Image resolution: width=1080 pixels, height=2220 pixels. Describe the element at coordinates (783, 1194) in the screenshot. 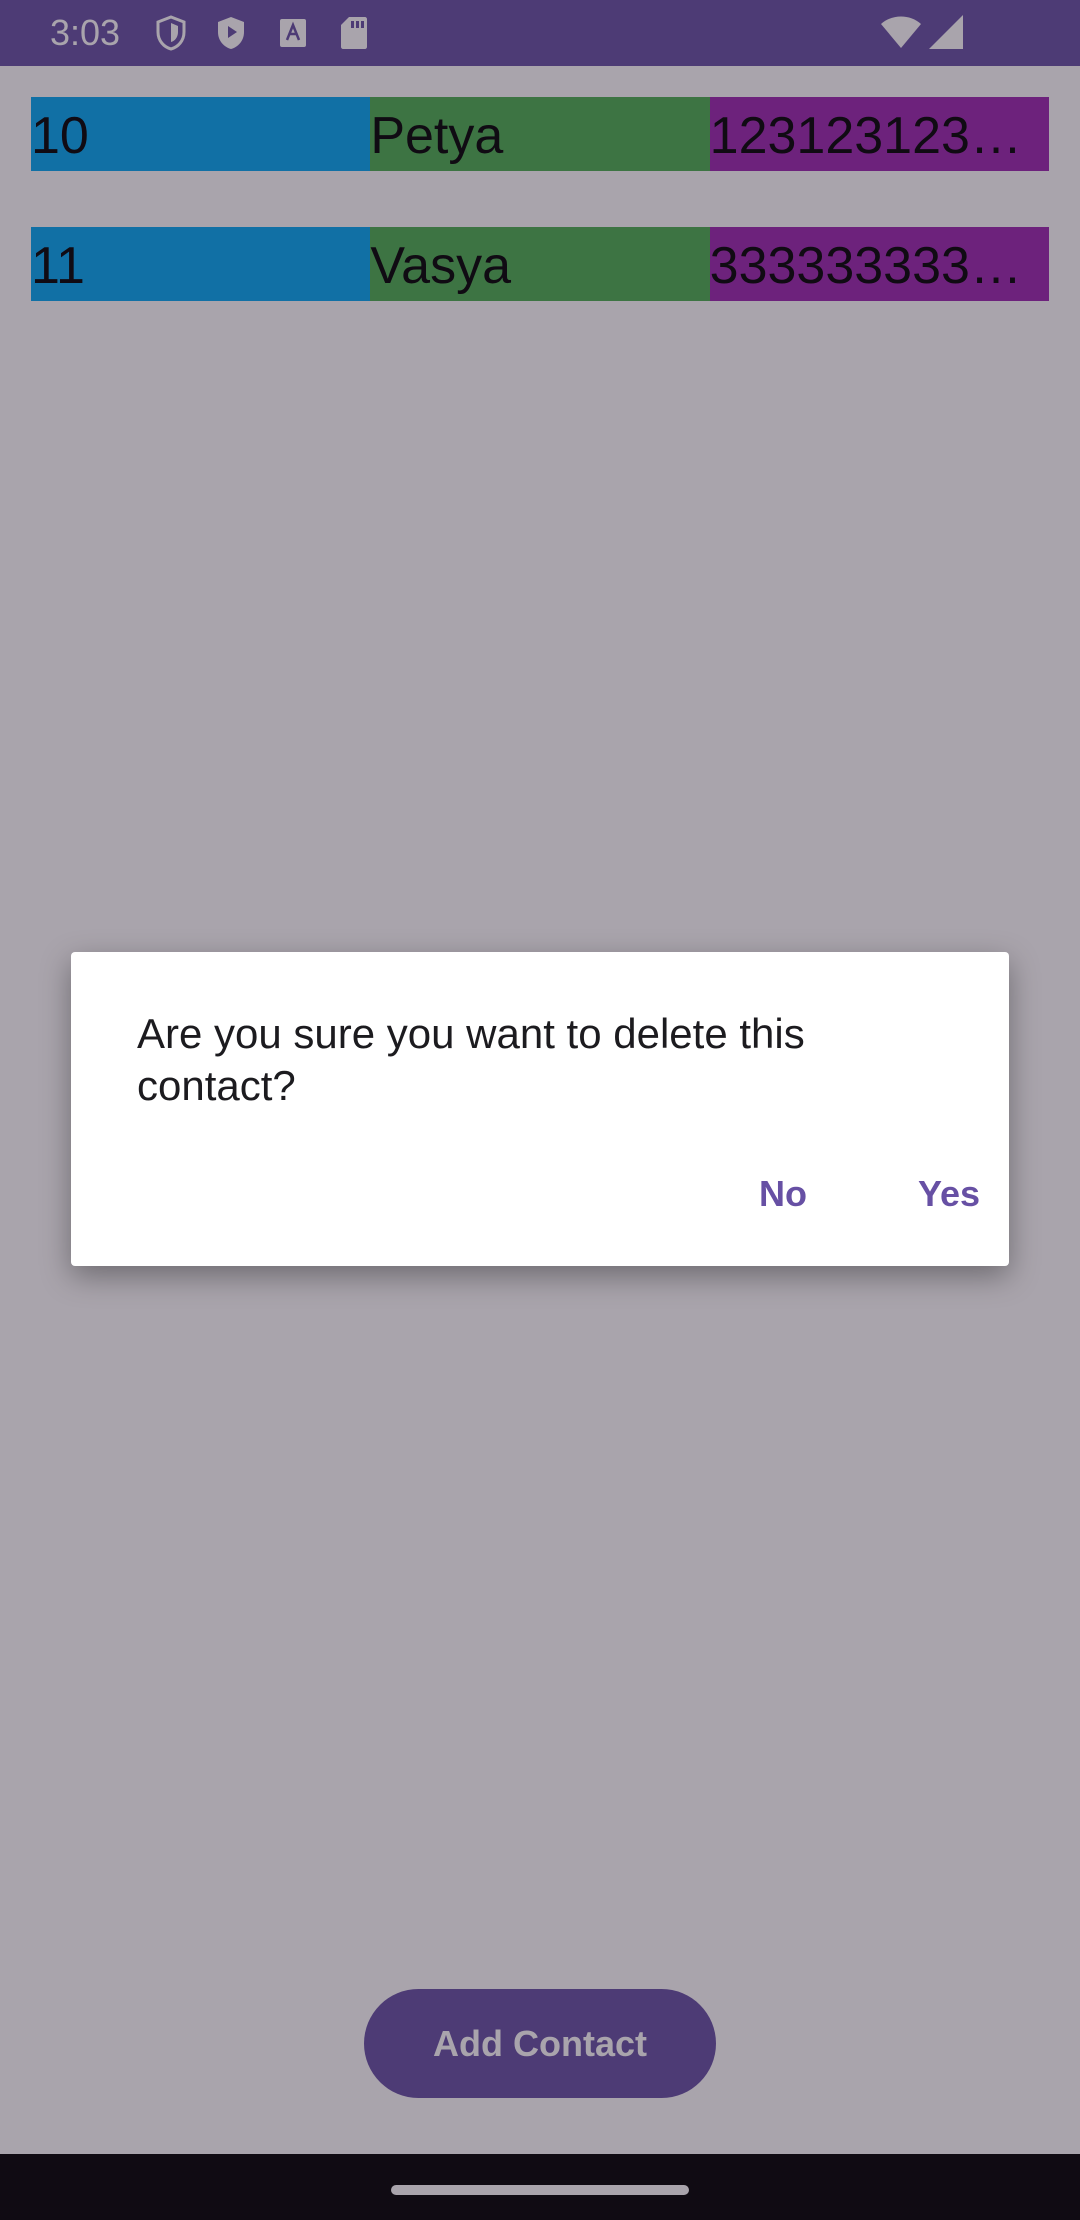

I see `no-button: No` at that location.